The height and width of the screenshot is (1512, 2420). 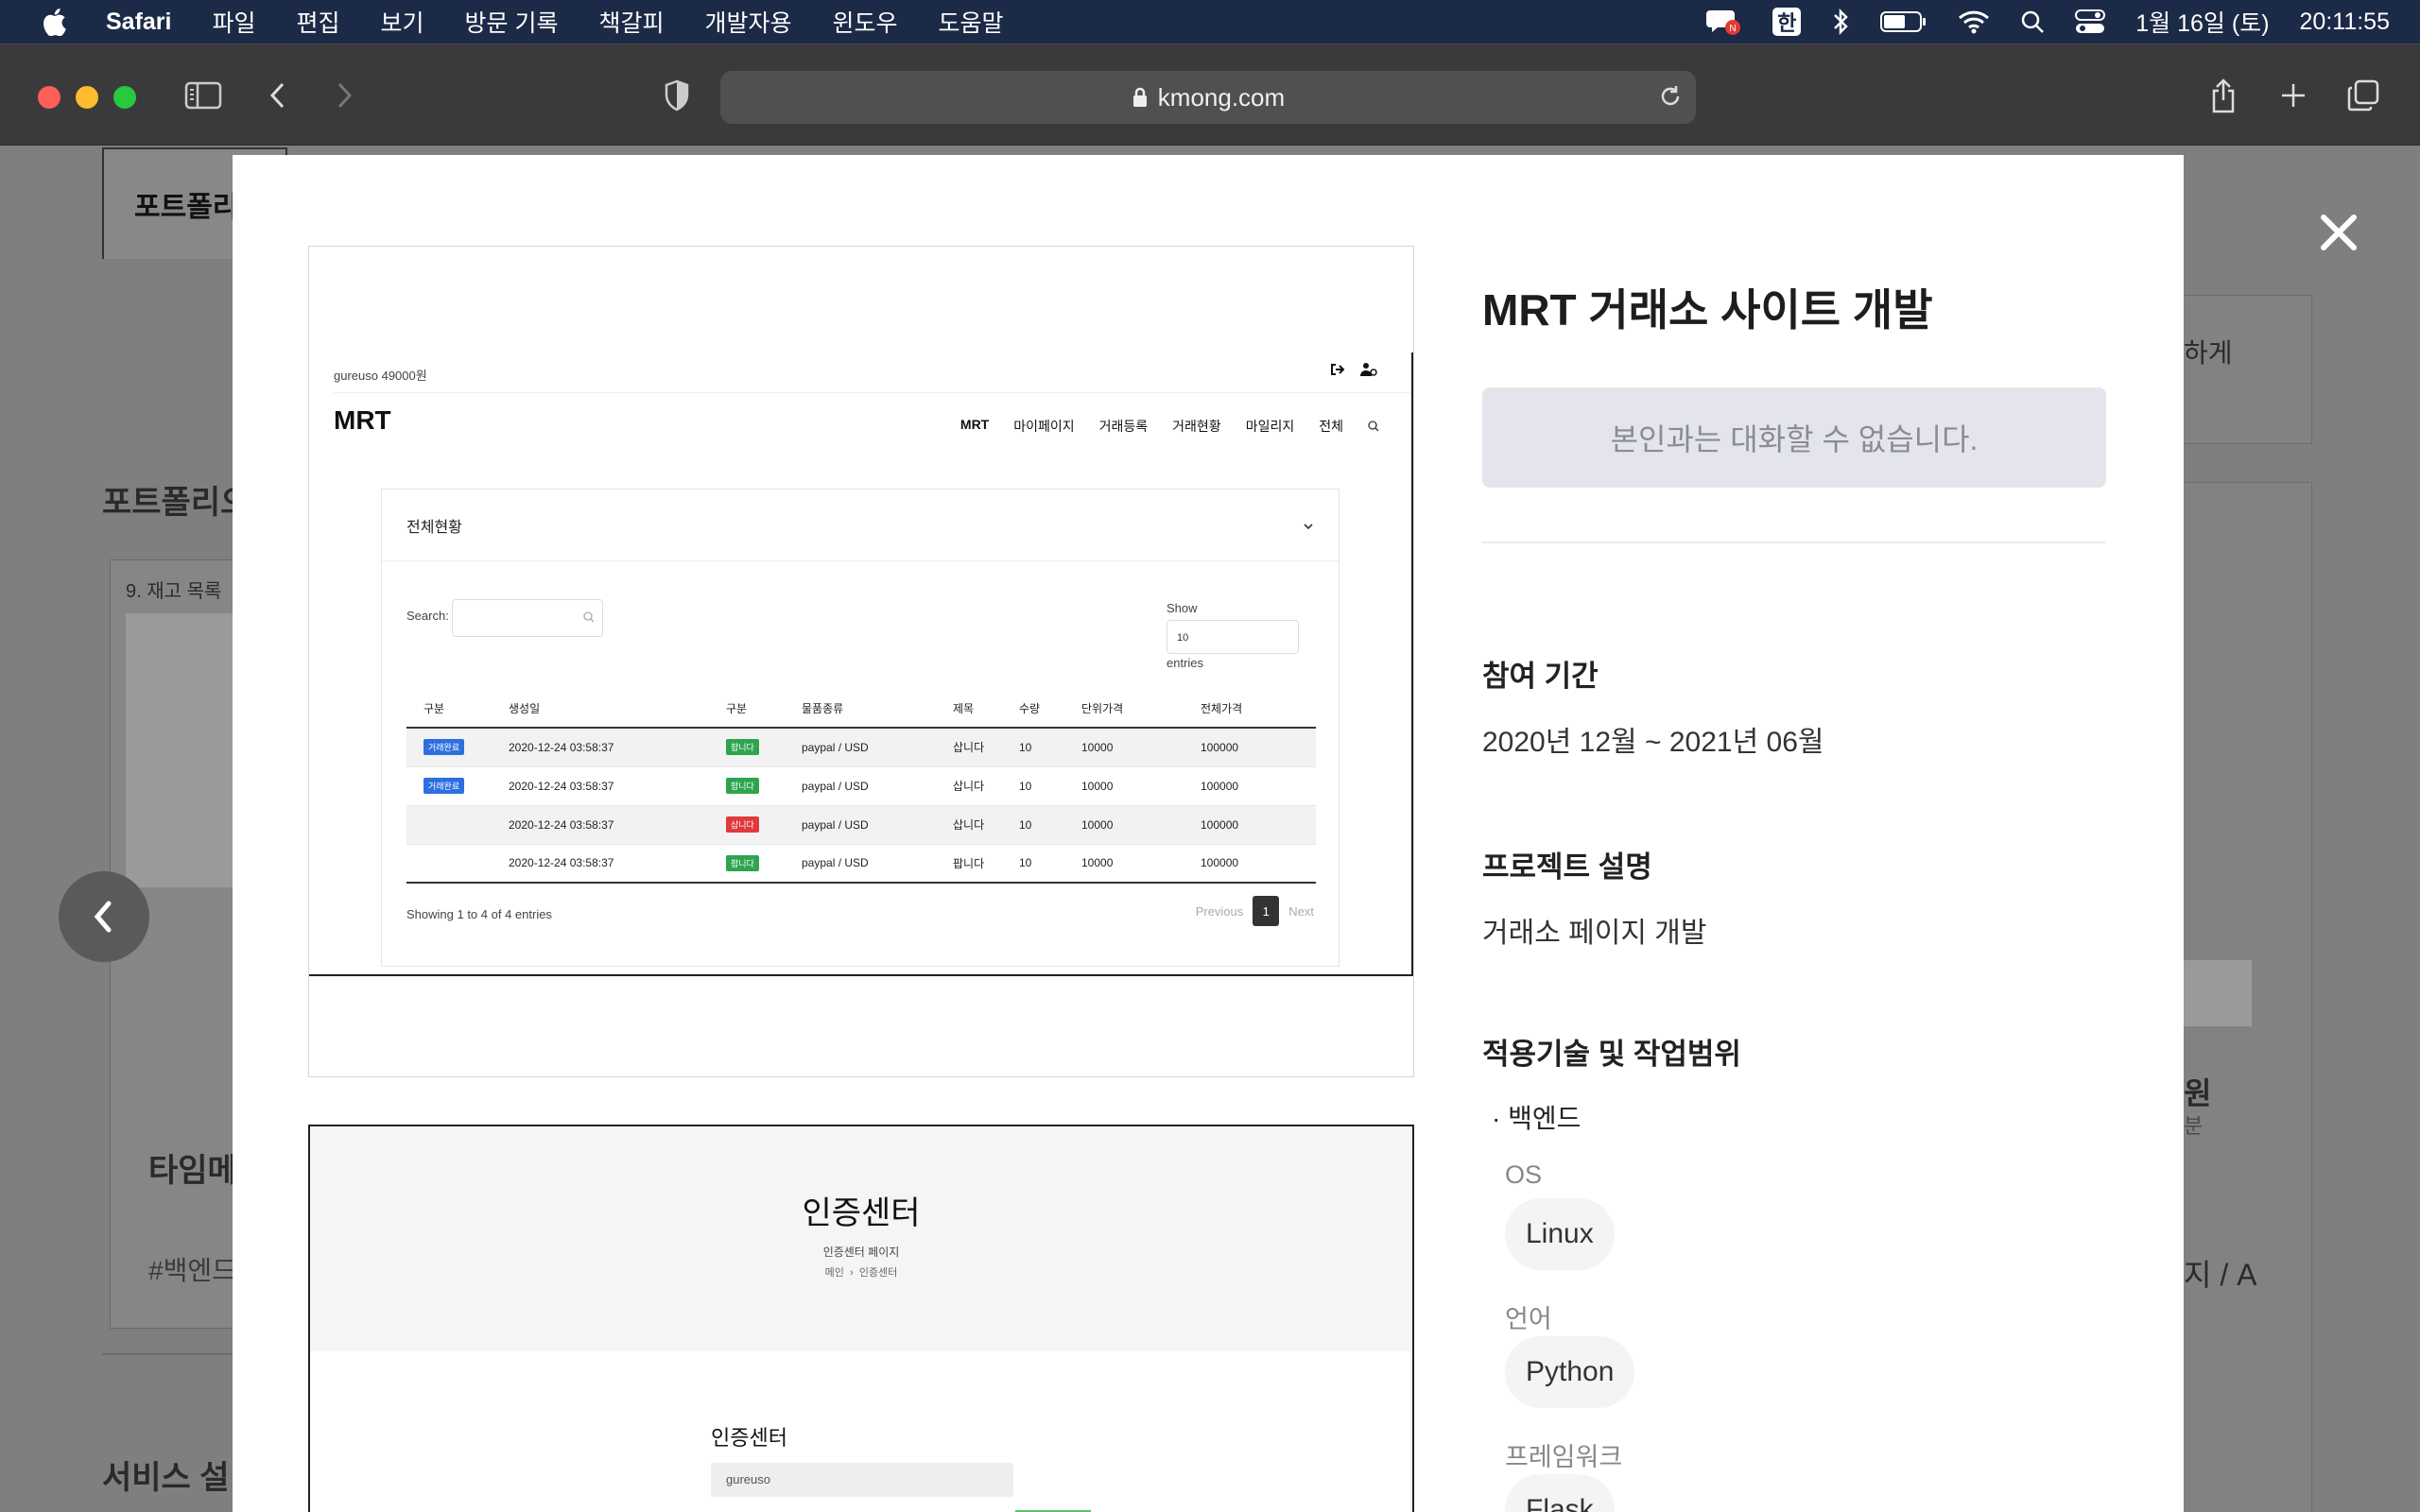 What do you see at coordinates (1540, 676) in the screenshot?
I see `period-heading: 참여 기간` at bounding box center [1540, 676].